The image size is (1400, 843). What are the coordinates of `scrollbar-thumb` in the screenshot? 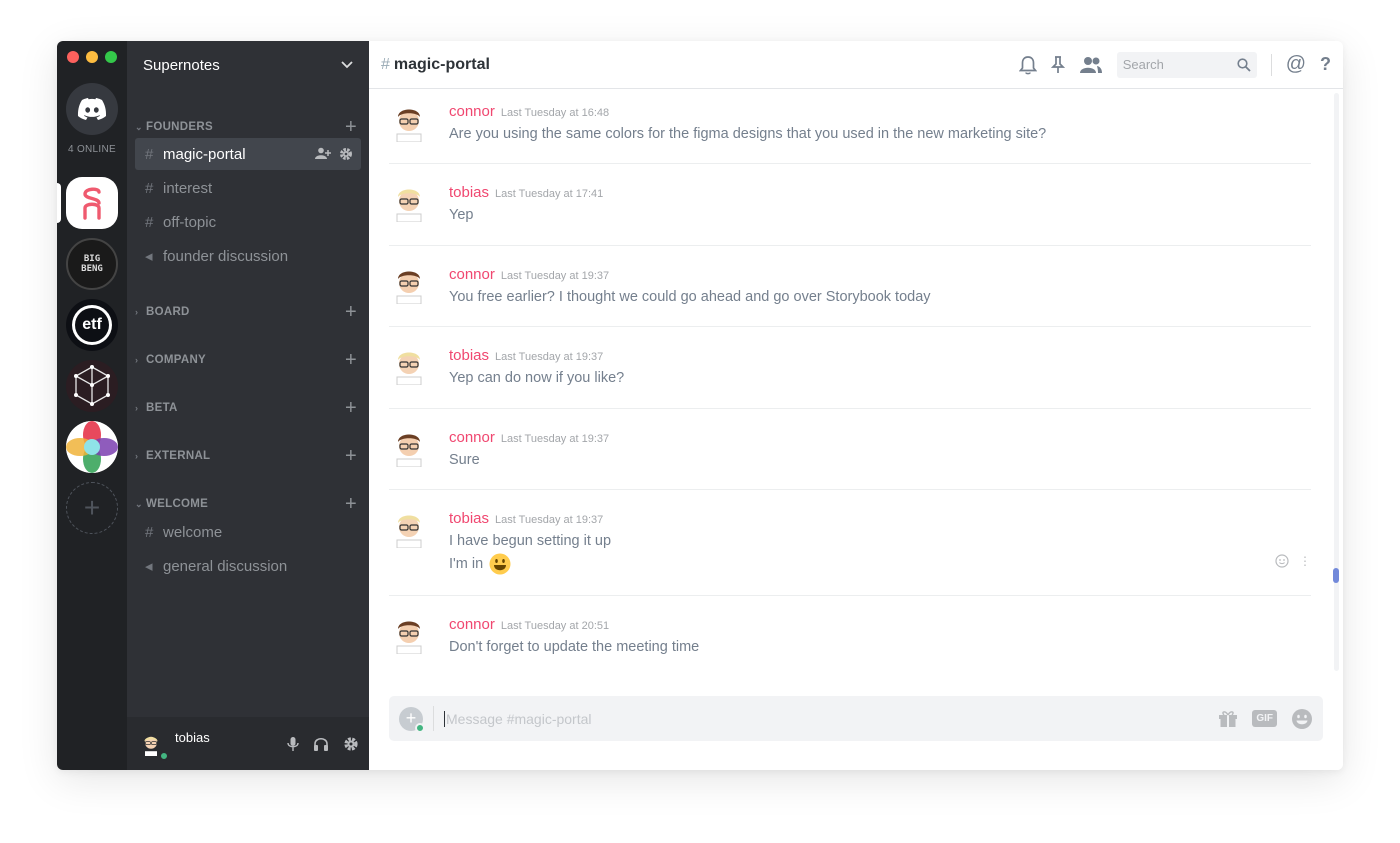 It's located at (1336, 575).